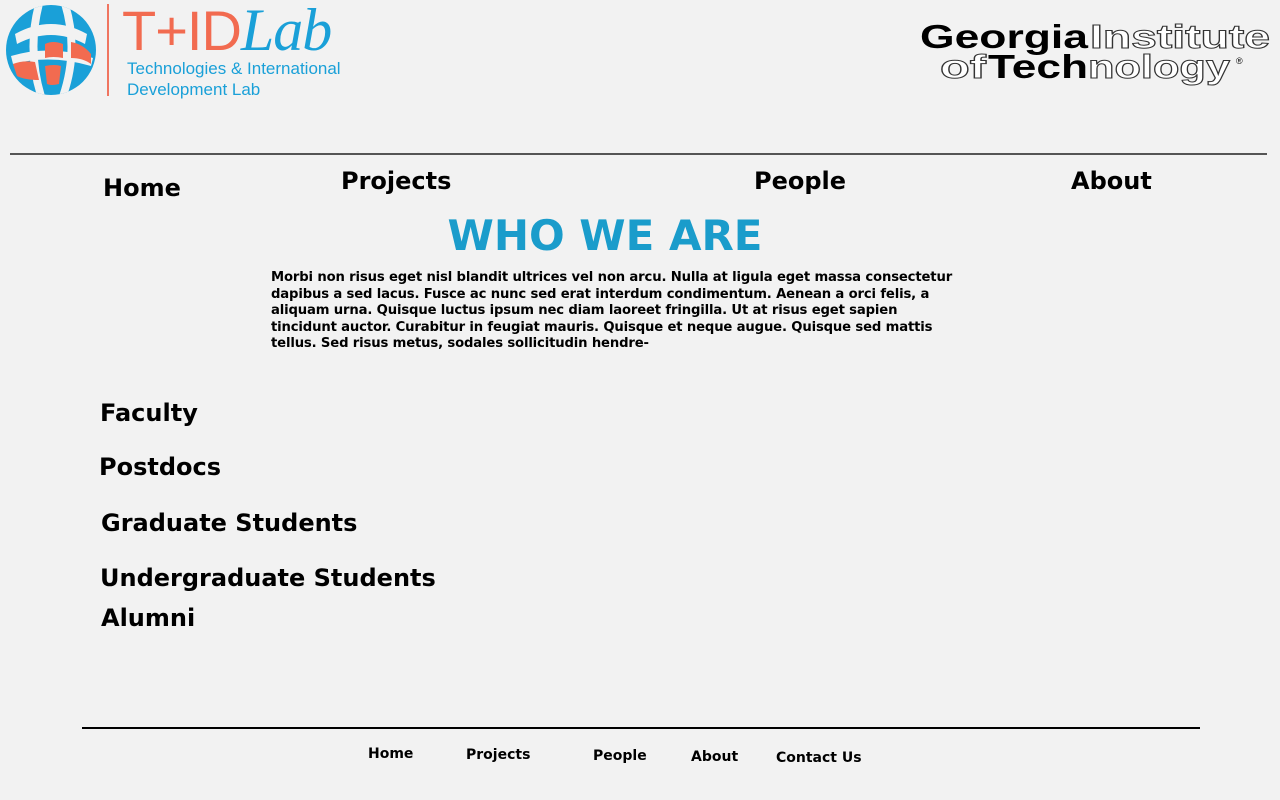 The width and height of the screenshot is (1280, 800). Describe the element at coordinates (1111, 181) in the screenshot. I see `nav-about-link: About` at that location.